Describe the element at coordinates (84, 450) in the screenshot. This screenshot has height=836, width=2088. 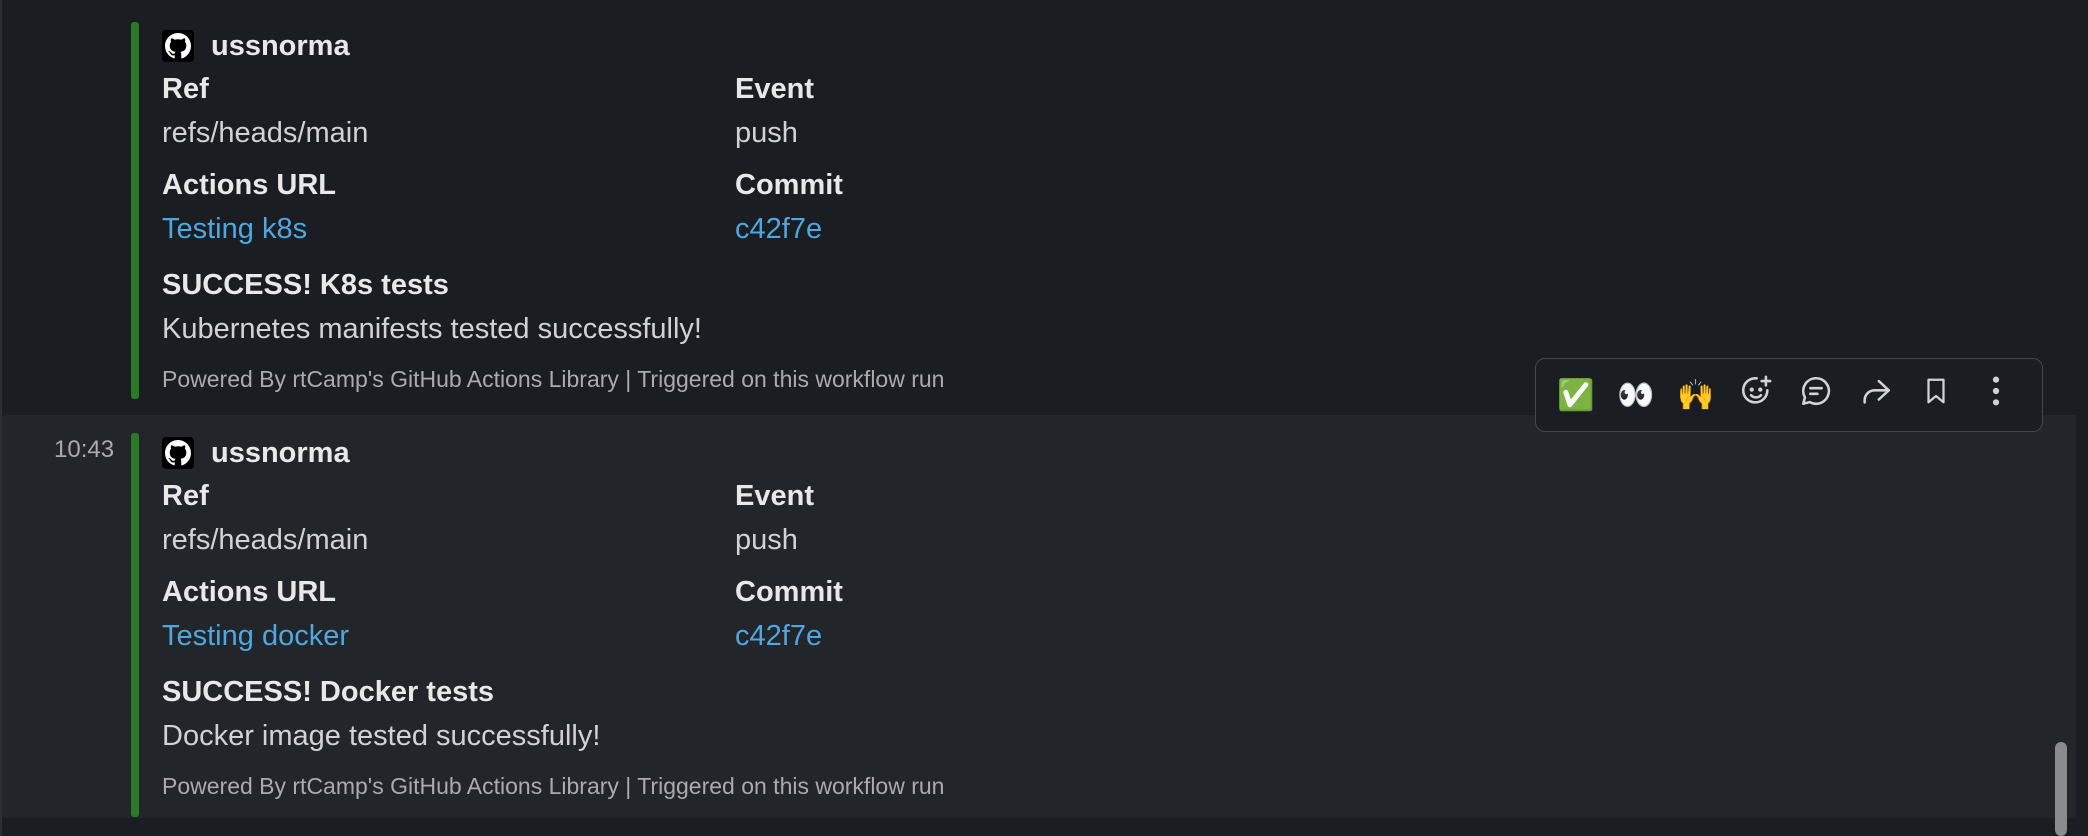
I see `message-timestamp: 10:43` at that location.